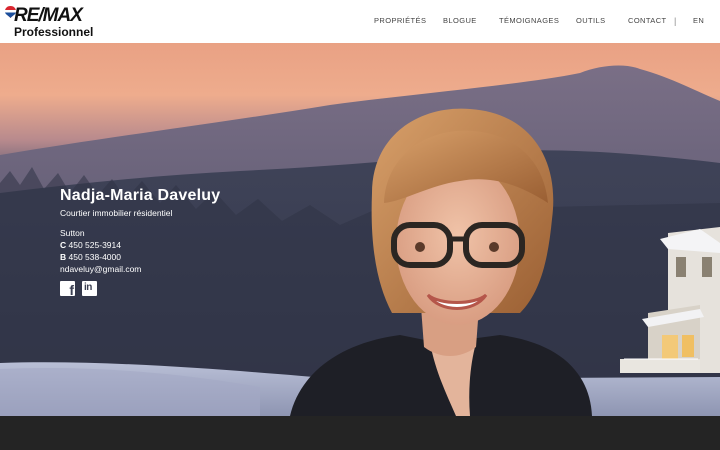 Image resolution: width=720 pixels, height=450 pixels. I want to click on cell-number: 450 525-3914, so click(94, 245).